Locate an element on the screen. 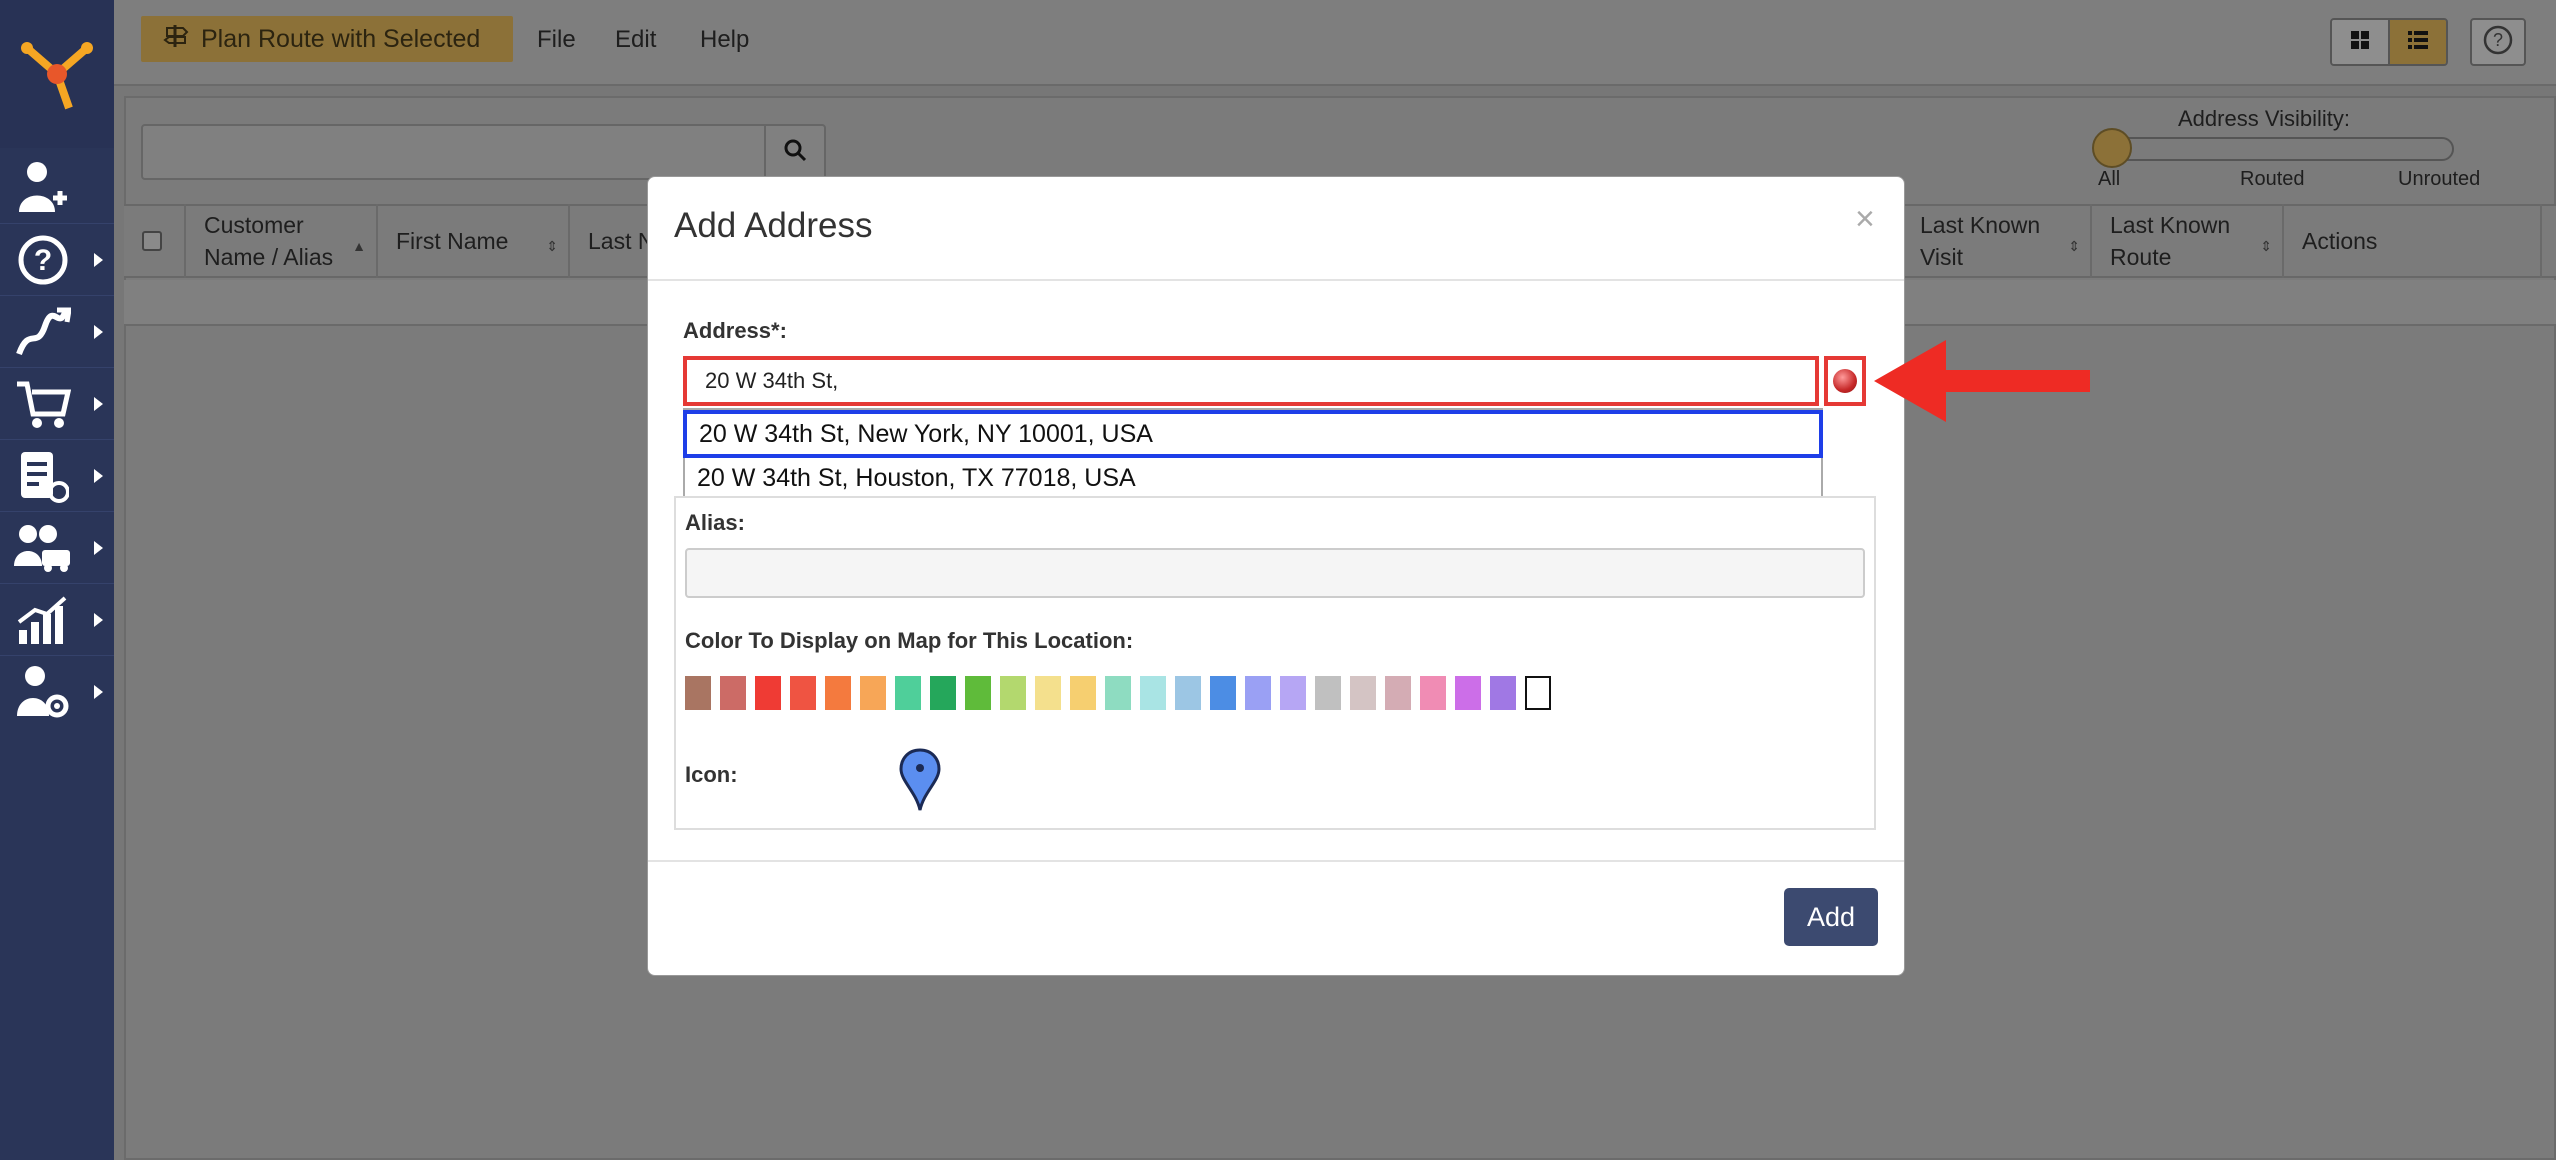 The height and width of the screenshot is (1160, 2556). routes-icon is located at coordinates (43, 332).